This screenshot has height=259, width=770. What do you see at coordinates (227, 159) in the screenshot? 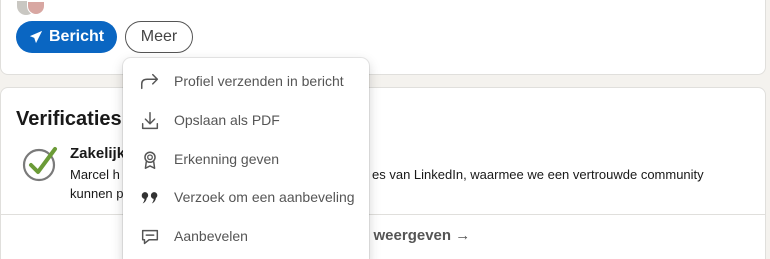
I see `menu-item-label: Erkenning geven` at bounding box center [227, 159].